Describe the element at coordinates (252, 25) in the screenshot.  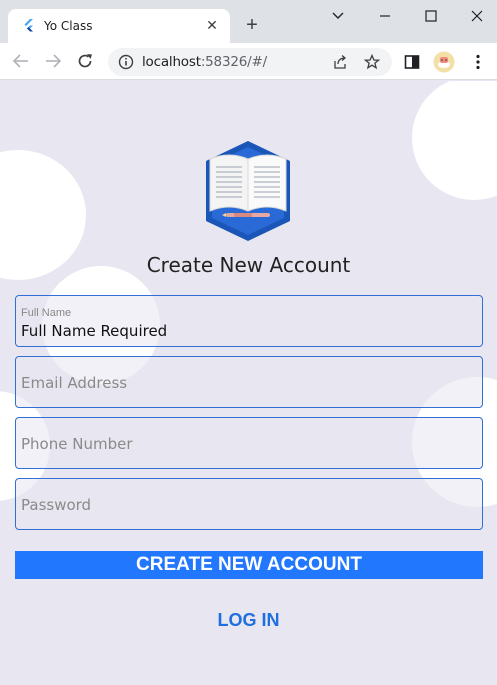
I see `new-tab-button: +` at that location.